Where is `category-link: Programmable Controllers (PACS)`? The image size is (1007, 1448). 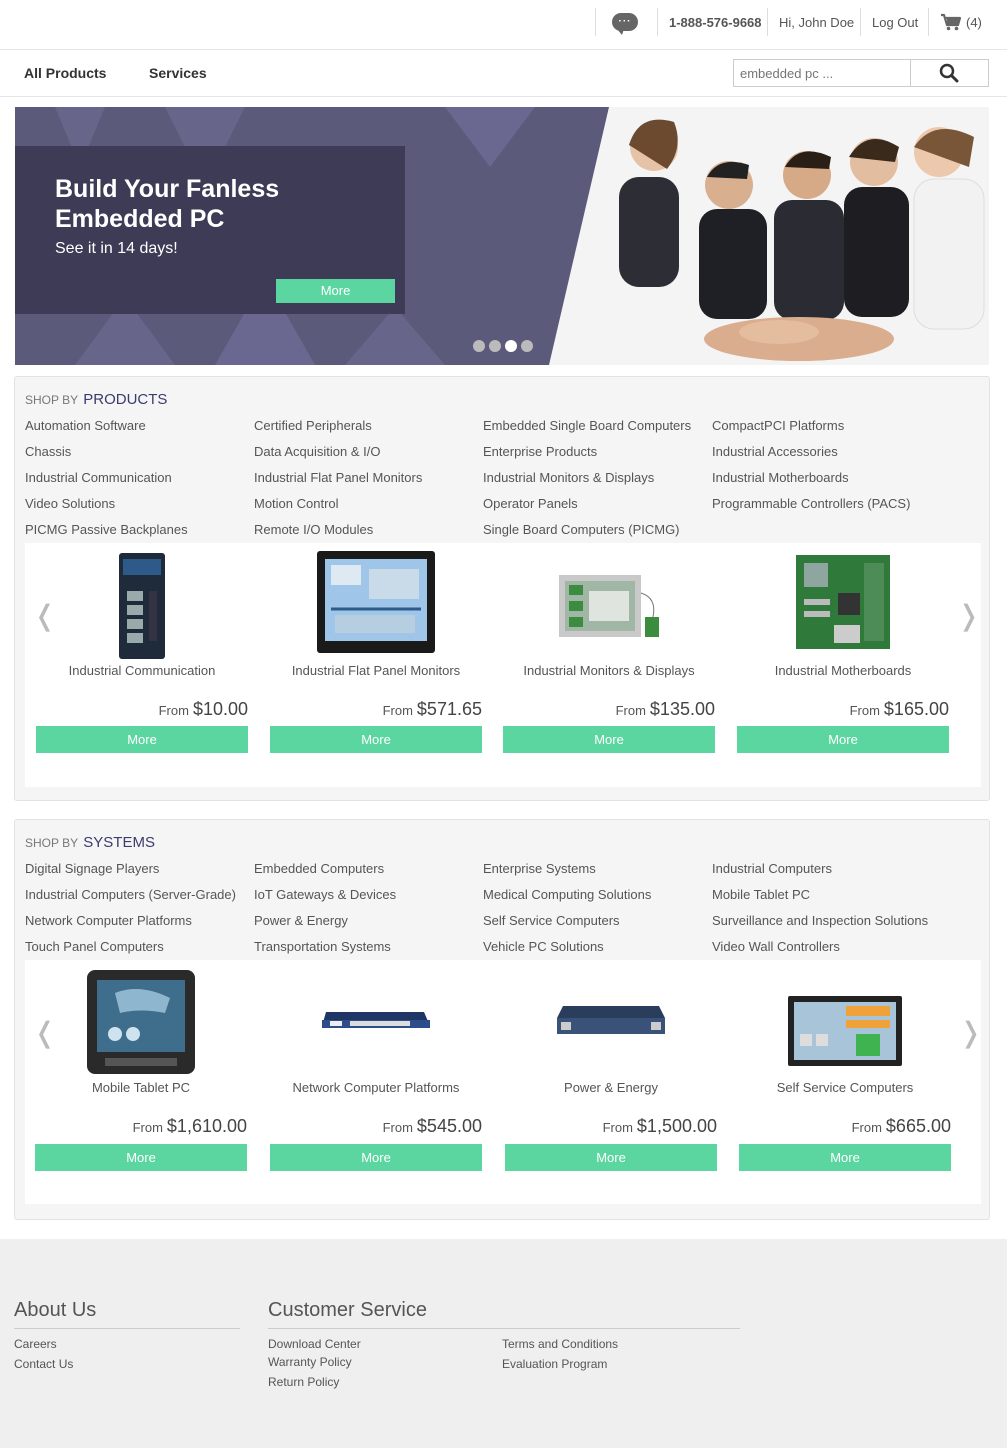 category-link: Programmable Controllers (PACS) is located at coordinates (826, 504).